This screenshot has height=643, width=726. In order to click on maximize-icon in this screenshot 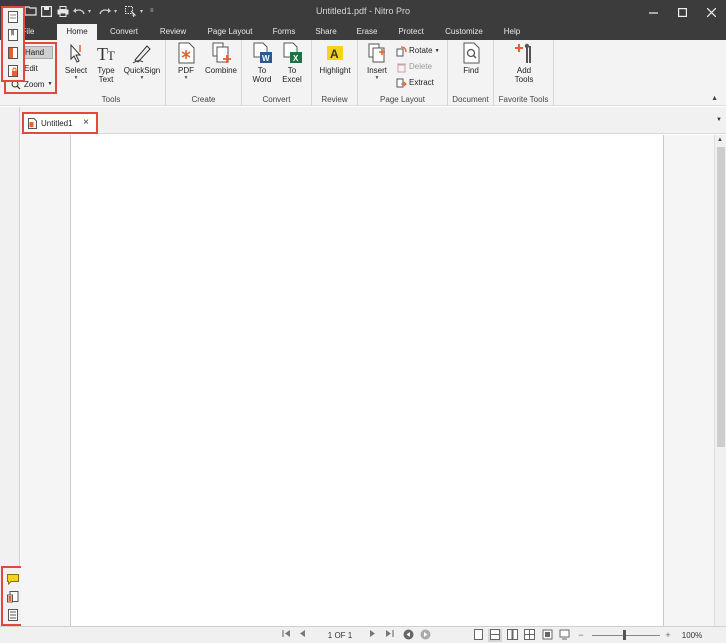, I will do `click(682, 12)`.